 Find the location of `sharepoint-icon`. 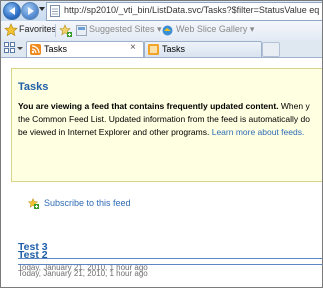

sharepoint-icon is located at coordinates (153, 49).